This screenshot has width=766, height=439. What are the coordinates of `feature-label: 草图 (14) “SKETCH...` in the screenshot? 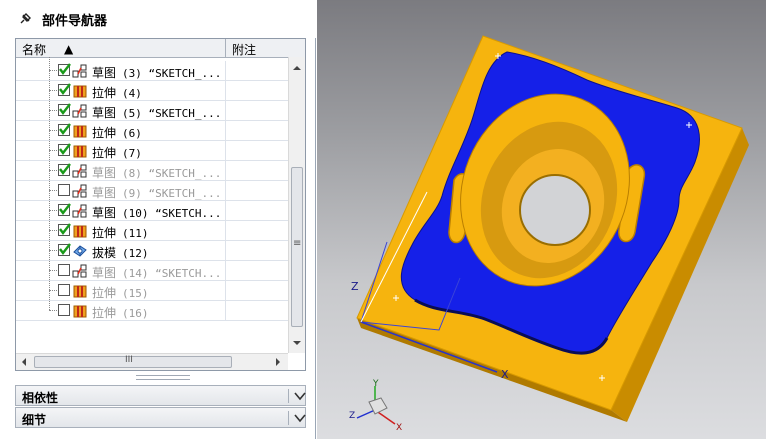 It's located at (156, 272).